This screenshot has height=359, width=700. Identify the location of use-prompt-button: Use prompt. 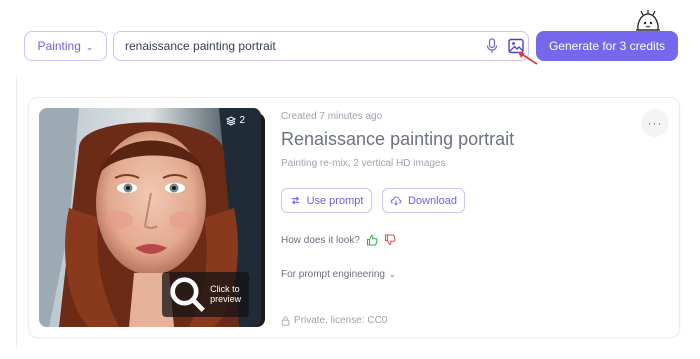
(326, 200).